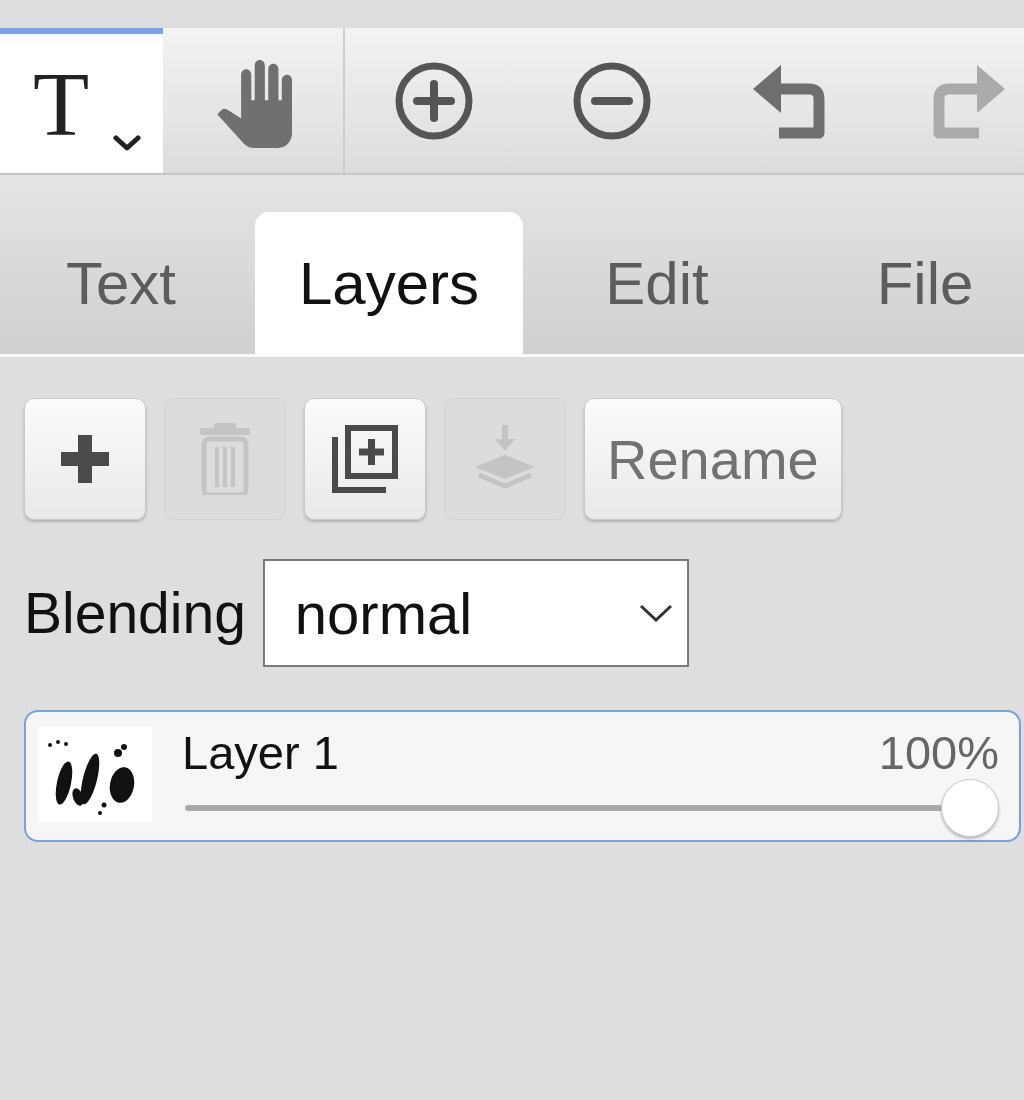 This screenshot has width=1024, height=1100. I want to click on copy-plus-icon, so click(365, 459).